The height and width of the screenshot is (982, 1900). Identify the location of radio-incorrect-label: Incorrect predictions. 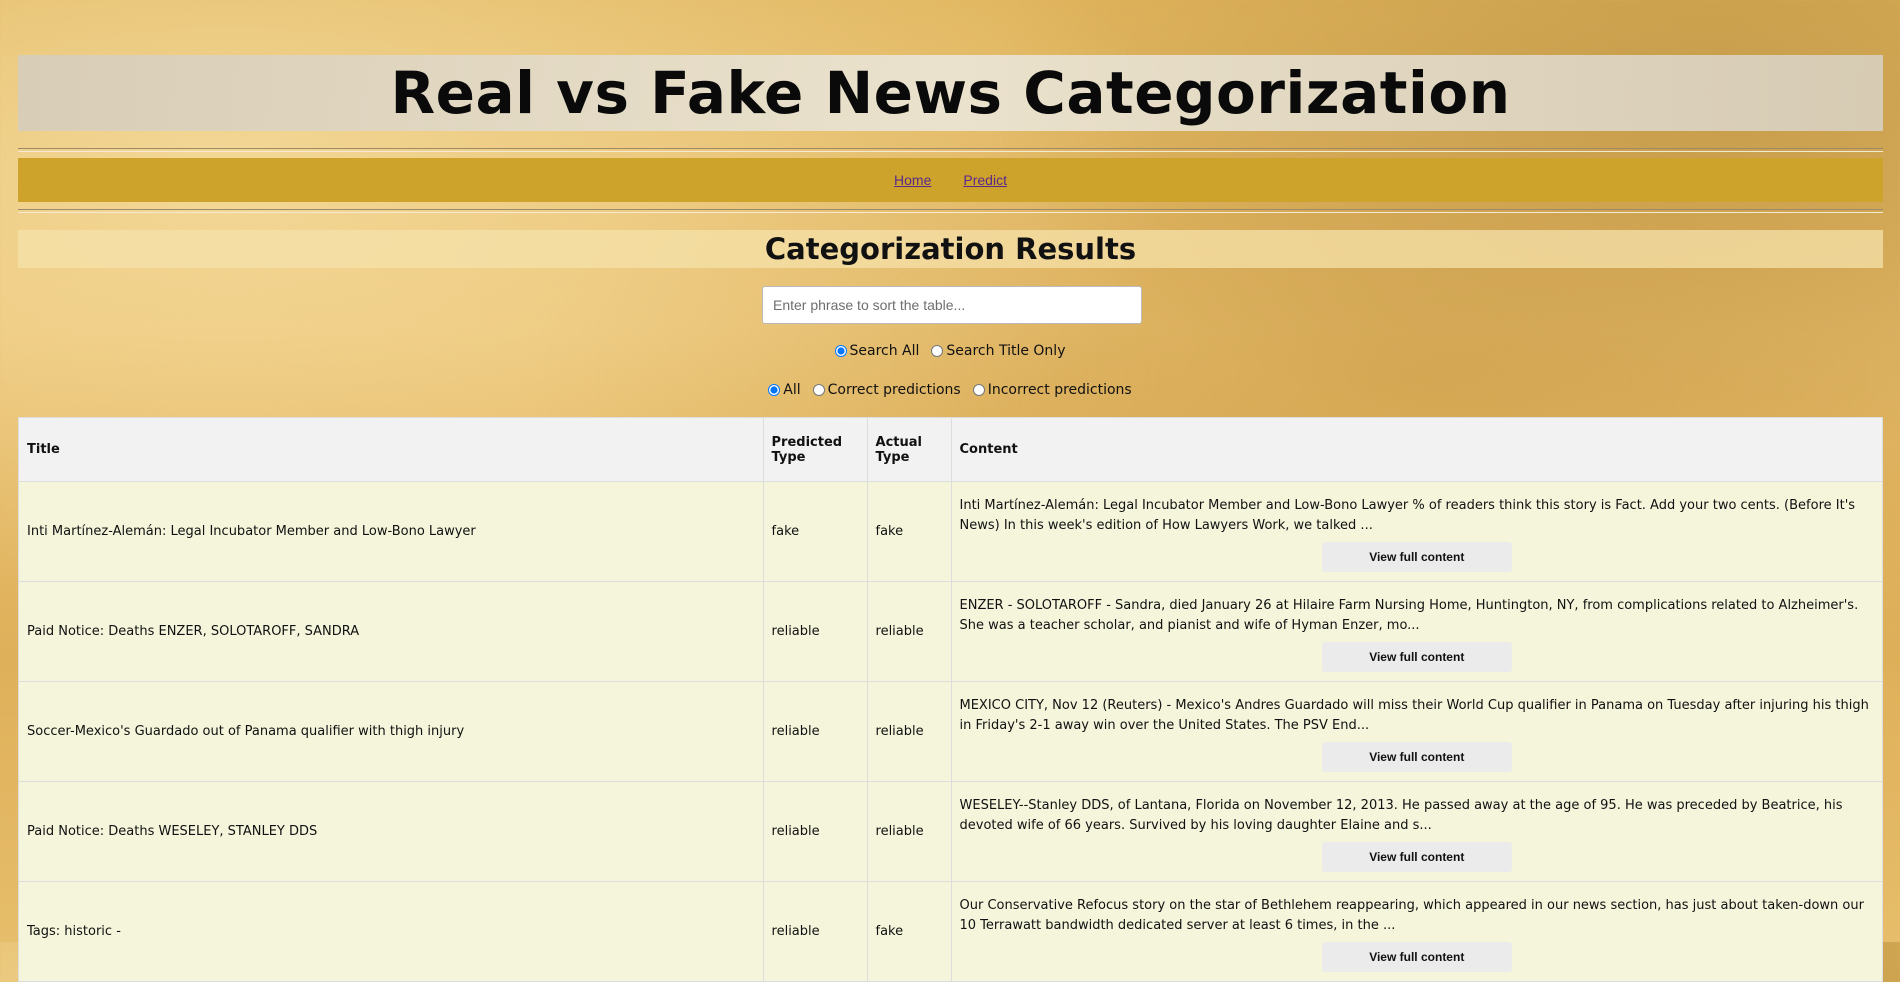
(1059, 390).